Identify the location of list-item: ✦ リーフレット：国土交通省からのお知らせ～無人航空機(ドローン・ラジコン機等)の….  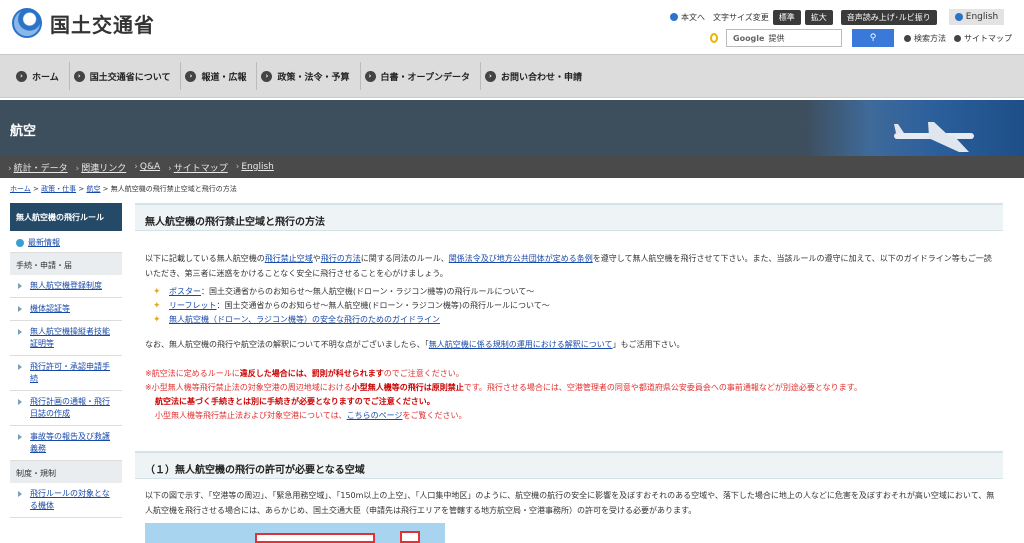
(351, 306).